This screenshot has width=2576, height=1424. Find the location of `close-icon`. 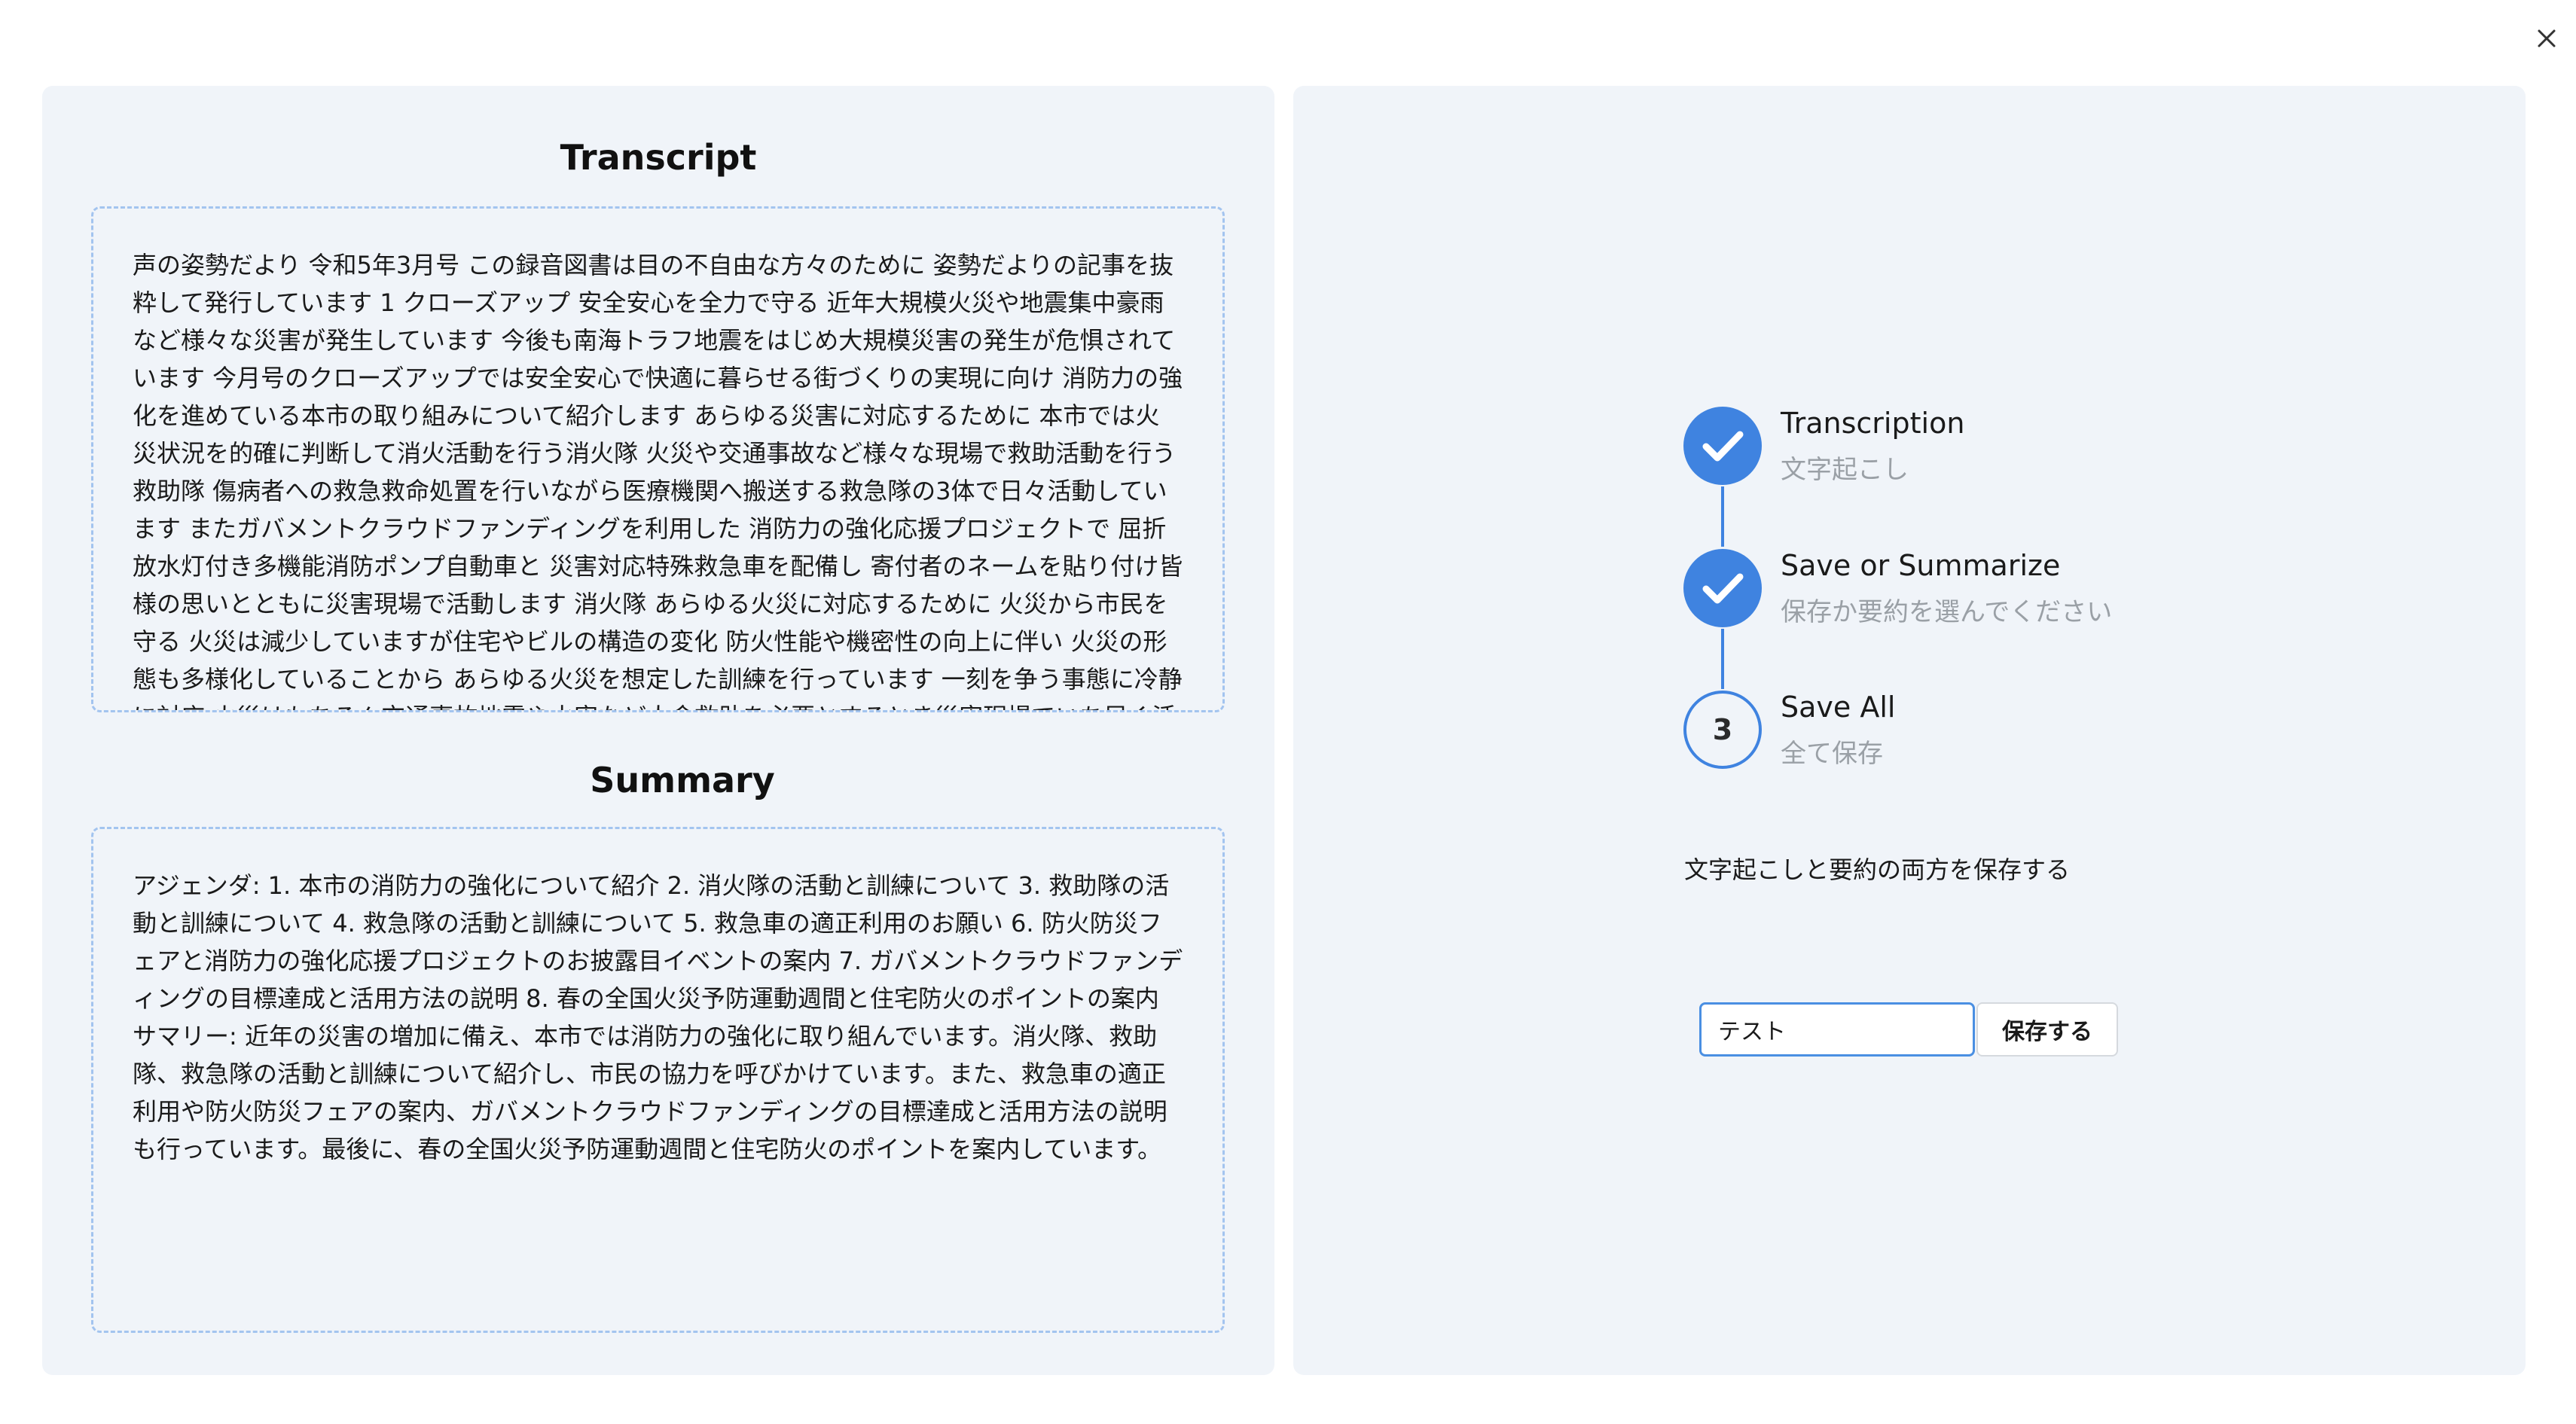

close-icon is located at coordinates (2547, 38).